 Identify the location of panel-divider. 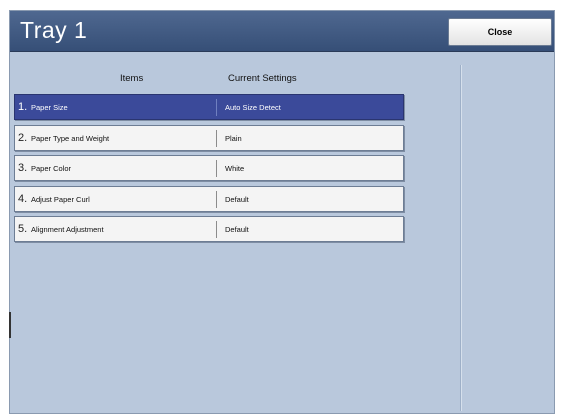
(461, 238).